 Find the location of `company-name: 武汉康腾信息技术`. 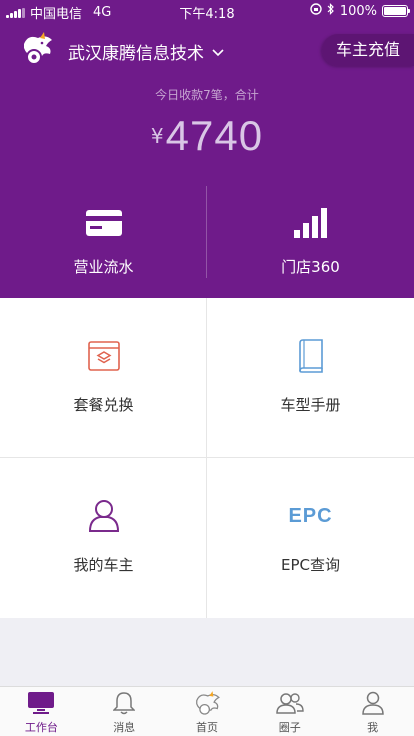

company-name: 武汉康腾信息技术 is located at coordinates (136, 54).